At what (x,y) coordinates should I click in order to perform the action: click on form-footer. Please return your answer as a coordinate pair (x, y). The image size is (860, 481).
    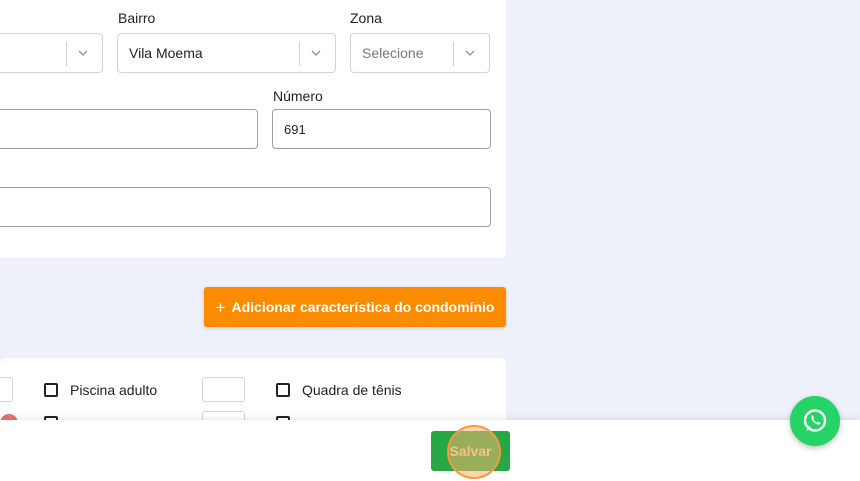
    Looking at the image, I should click on (430, 450).